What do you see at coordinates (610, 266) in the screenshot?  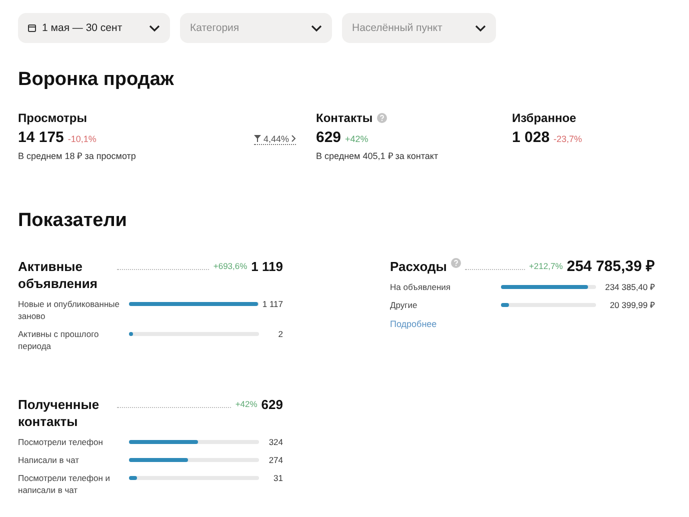 I see `group-total: 254 785,39 ₽` at bounding box center [610, 266].